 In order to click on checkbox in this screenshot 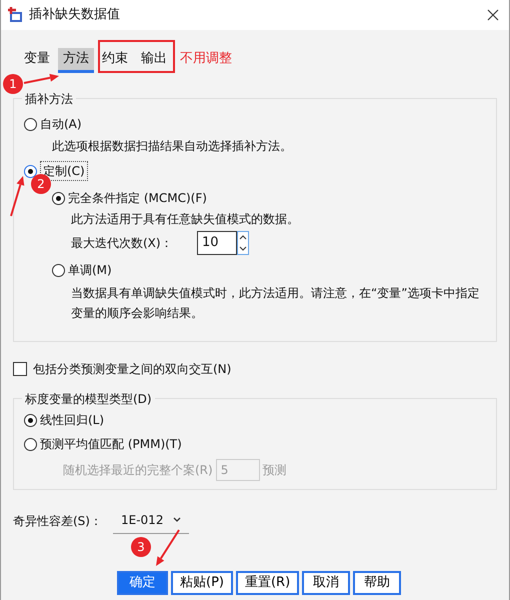, I will do `click(20, 369)`.